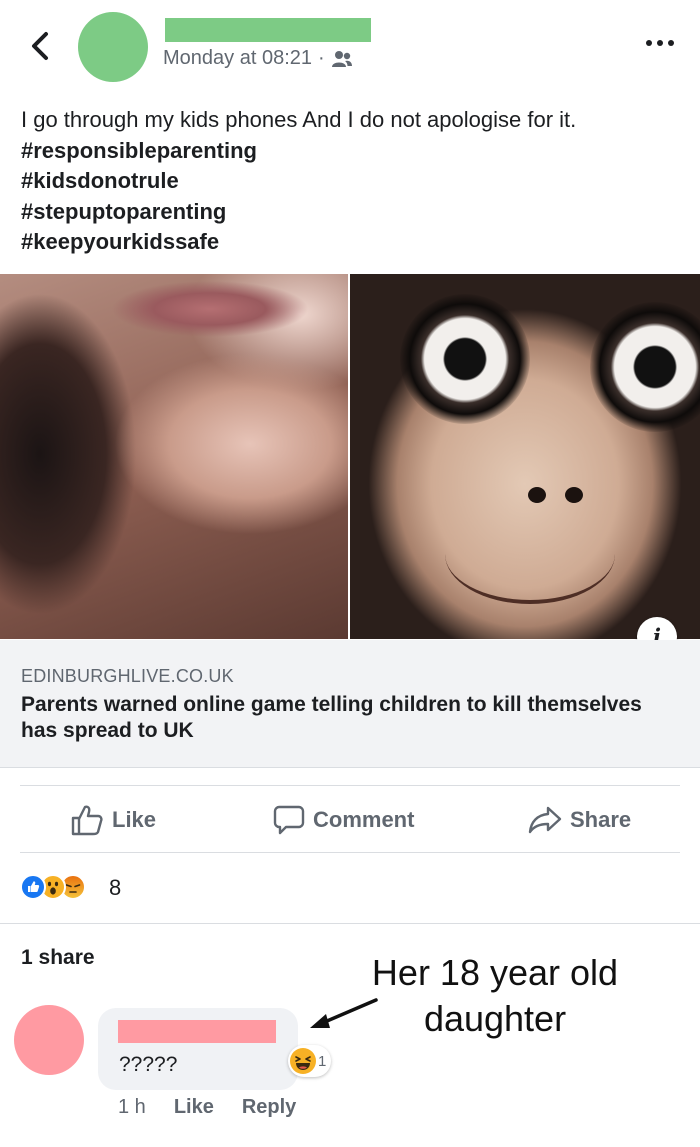 The image size is (700, 1147). Describe the element at coordinates (115, 888) in the screenshot. I see `reaction-count: 8` at that location.